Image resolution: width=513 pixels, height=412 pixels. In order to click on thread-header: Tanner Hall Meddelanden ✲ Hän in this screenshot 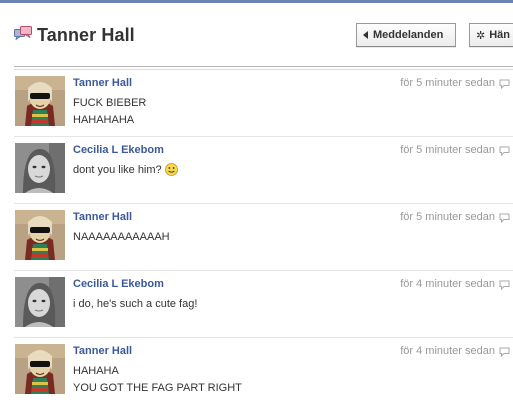, I will do `click(256, 32)`.